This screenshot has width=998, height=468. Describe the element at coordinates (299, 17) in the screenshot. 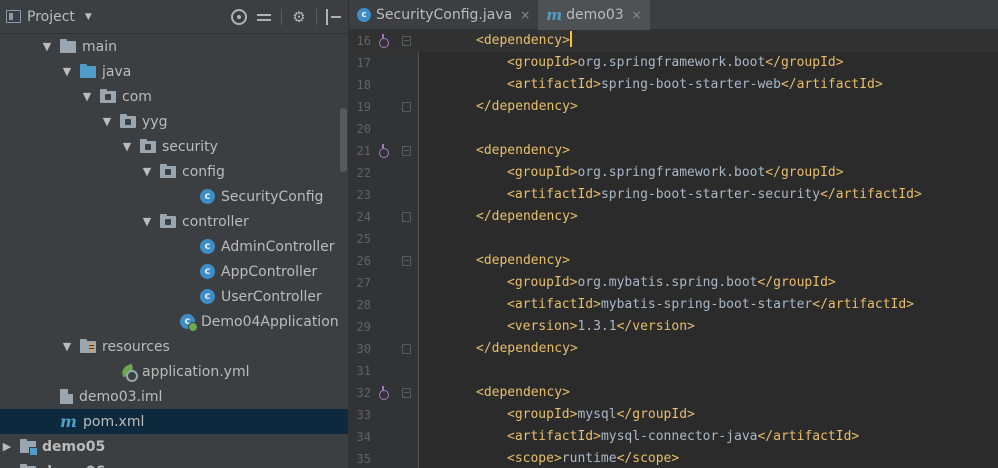

I see `settings-icon: ⚙` at that location.